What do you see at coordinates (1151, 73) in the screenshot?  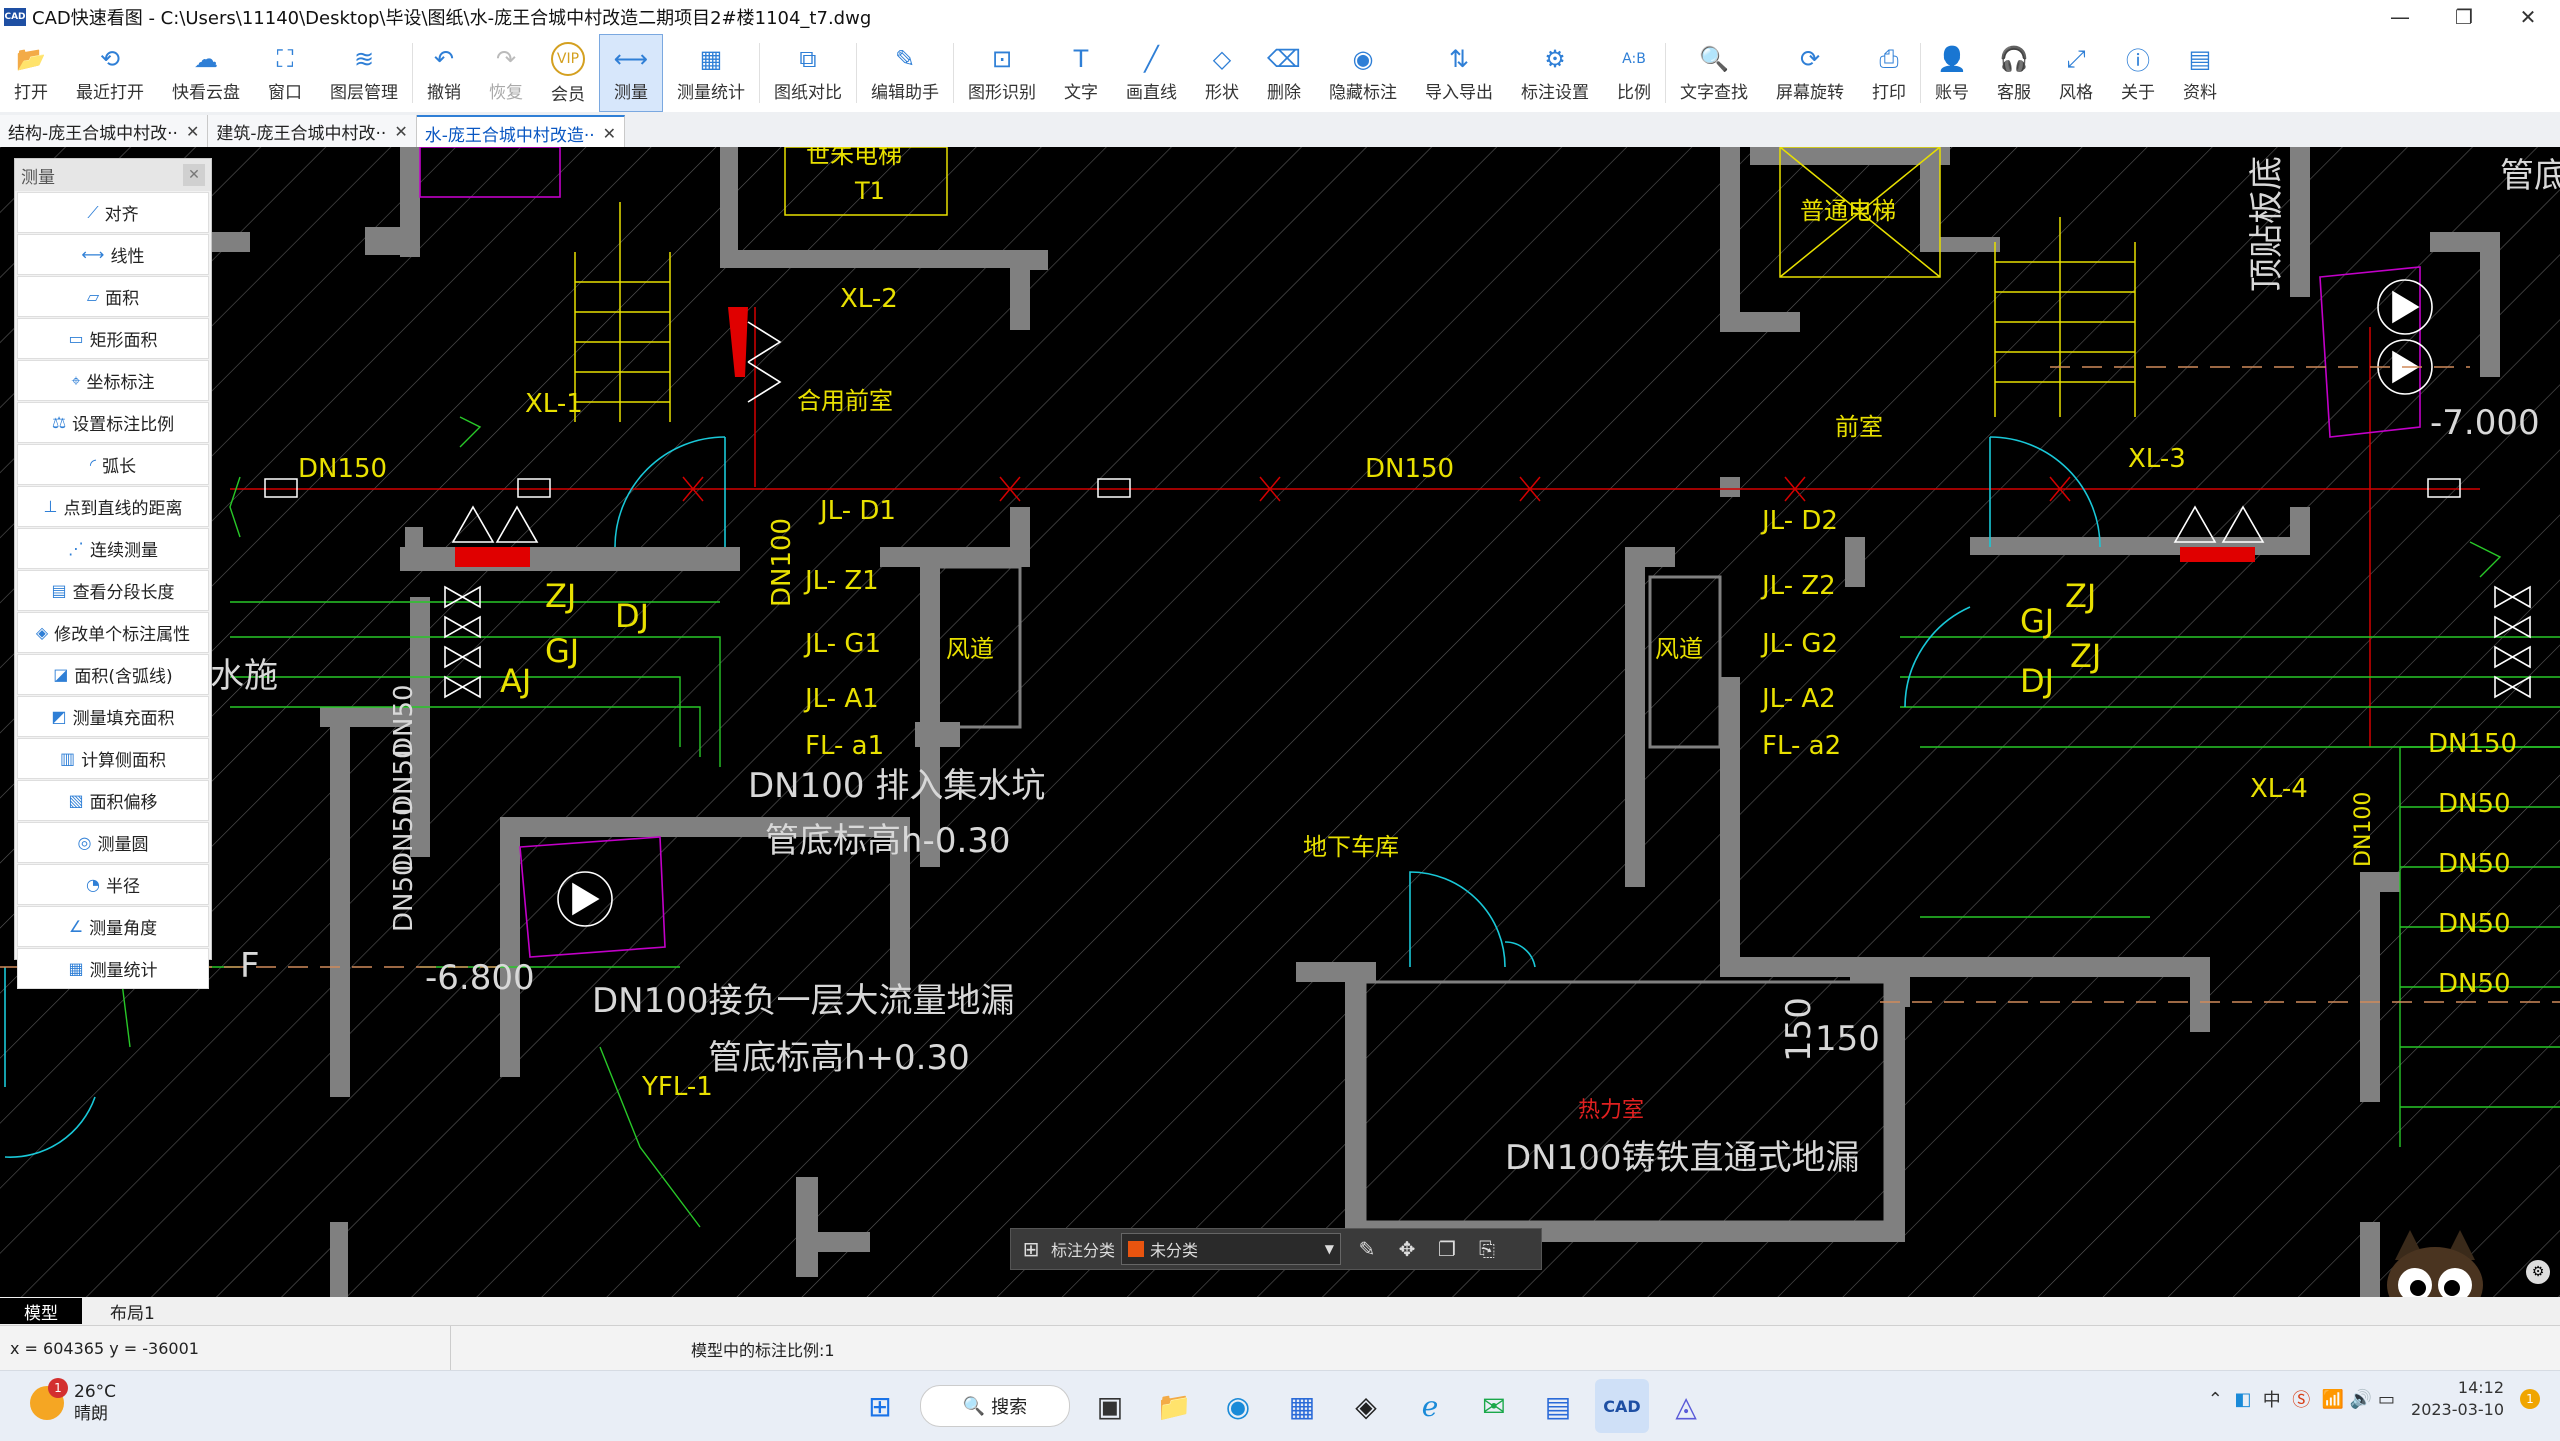 I see `toolbar-line-button: ╱ 画直线` at bounding box center [1151, 73].